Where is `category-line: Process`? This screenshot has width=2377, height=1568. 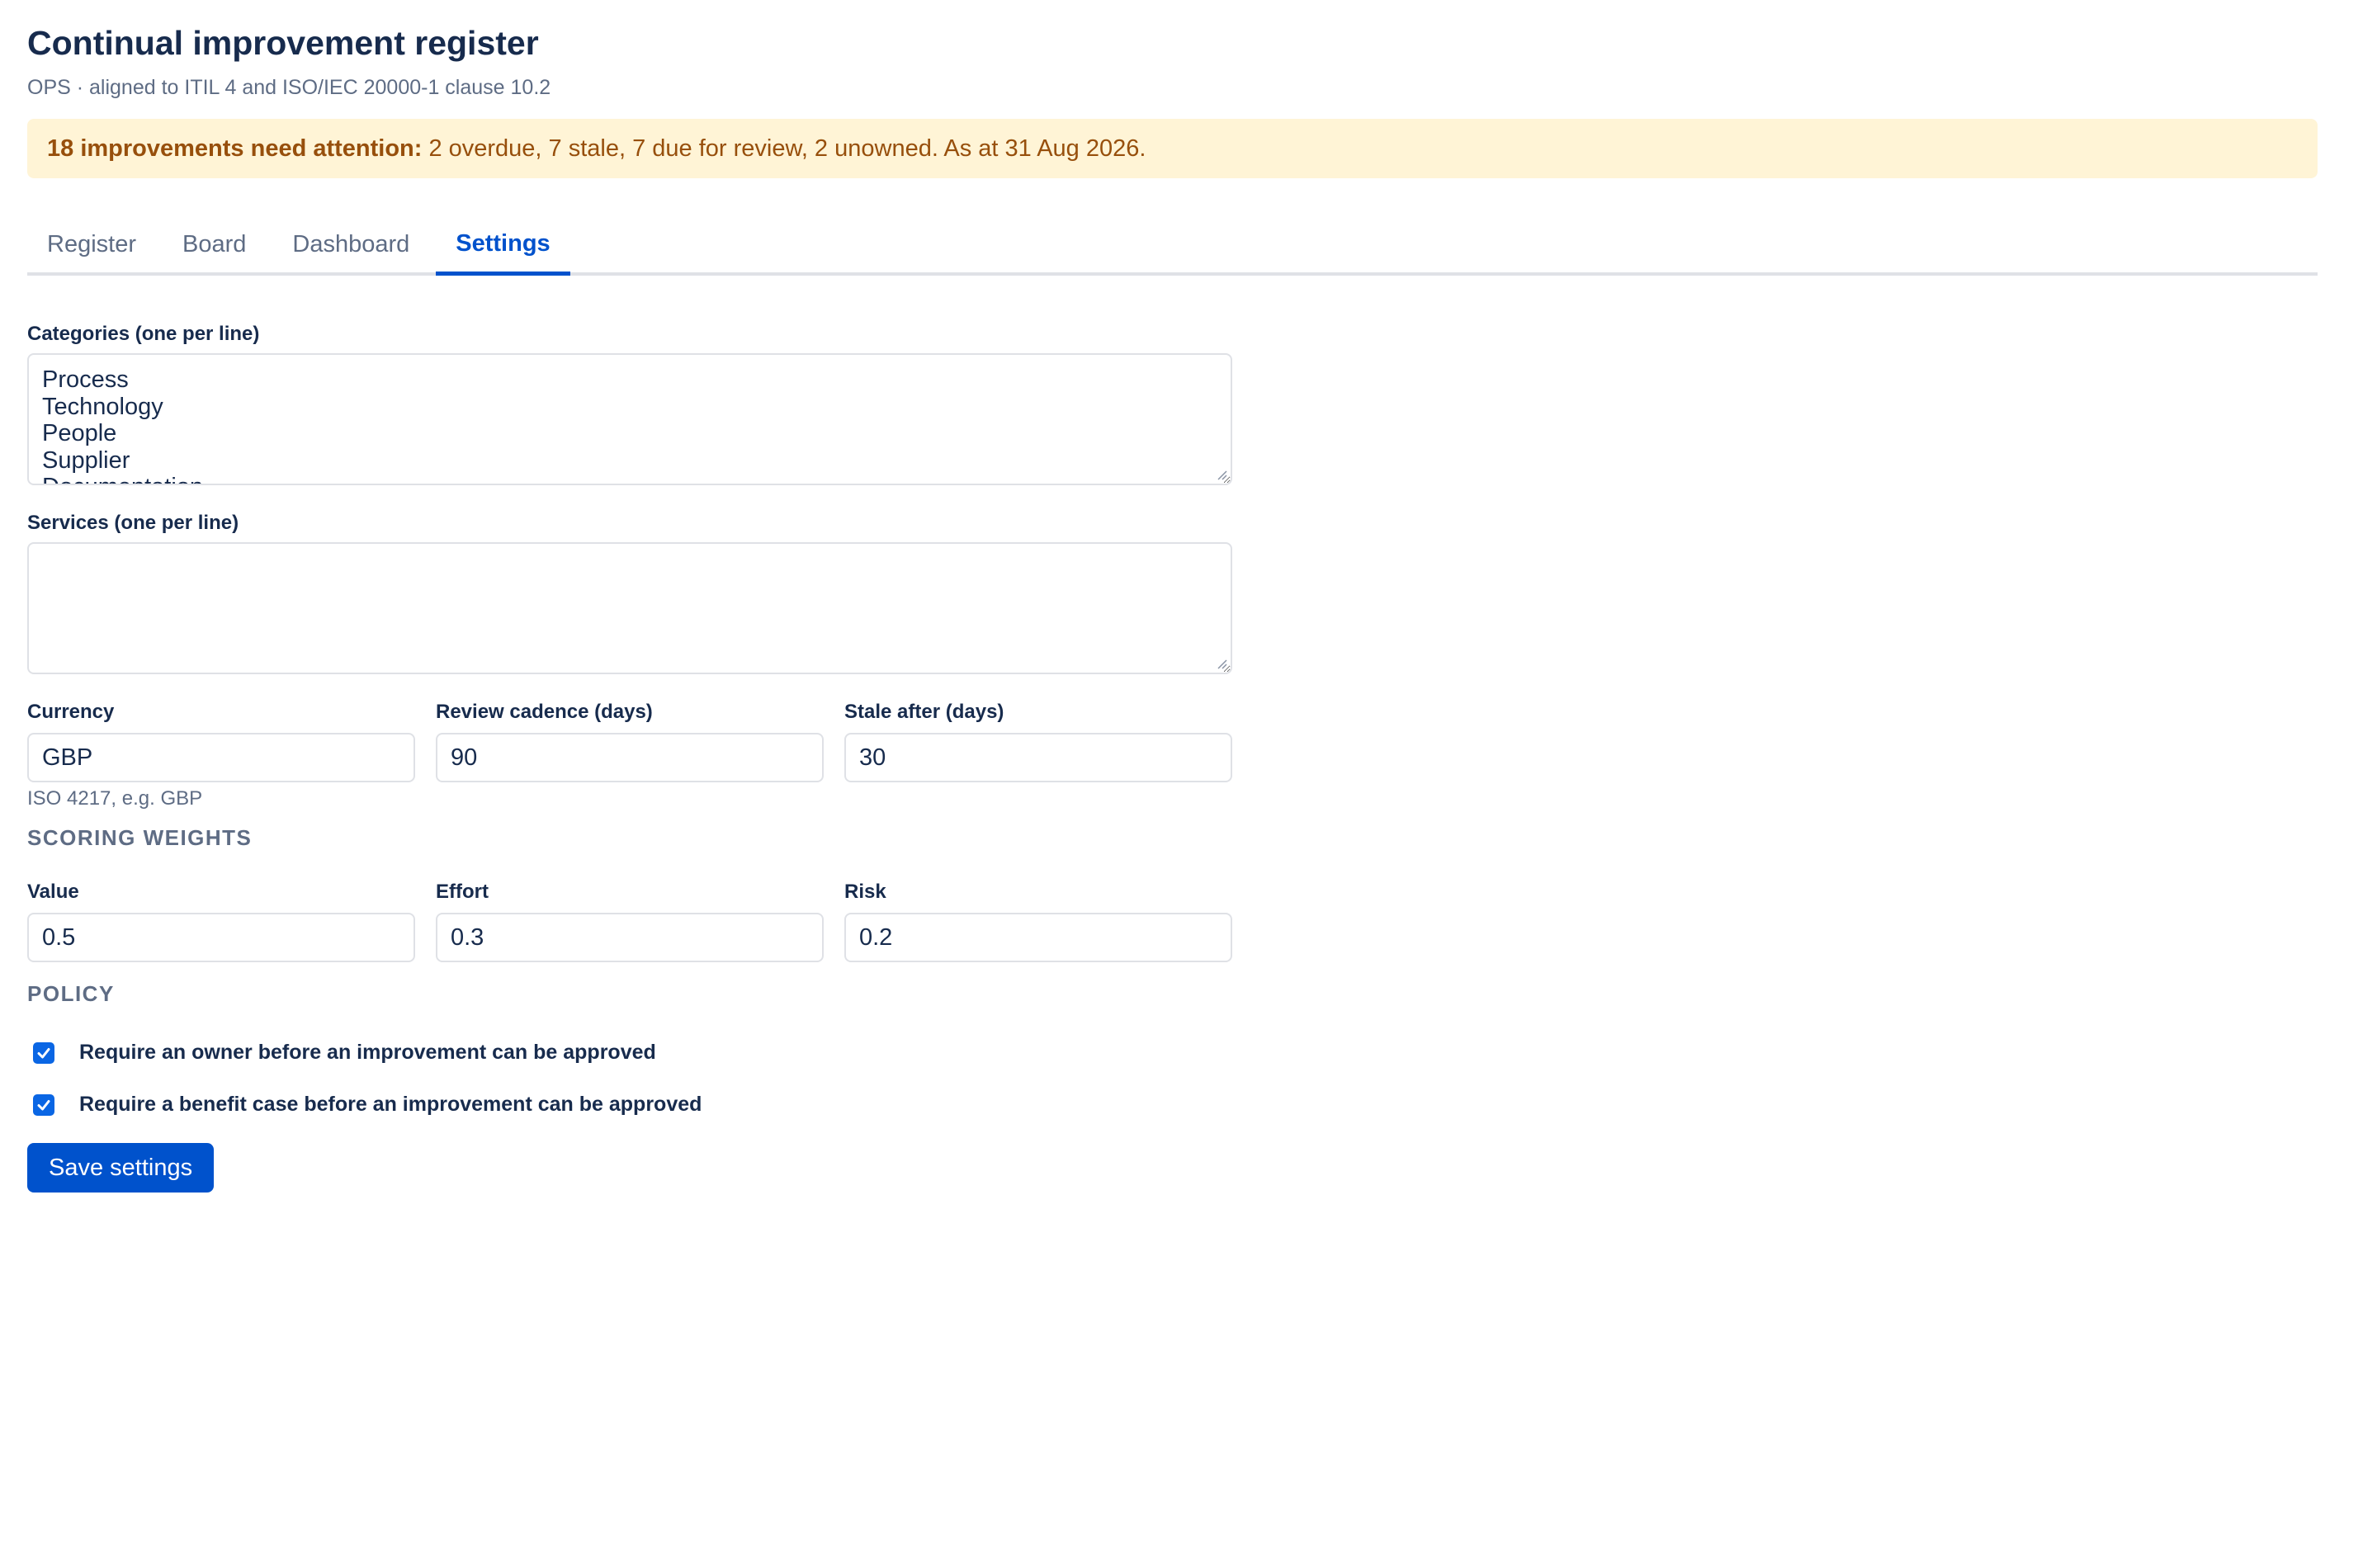
category-line: Process is located at coordinates (85, 379).